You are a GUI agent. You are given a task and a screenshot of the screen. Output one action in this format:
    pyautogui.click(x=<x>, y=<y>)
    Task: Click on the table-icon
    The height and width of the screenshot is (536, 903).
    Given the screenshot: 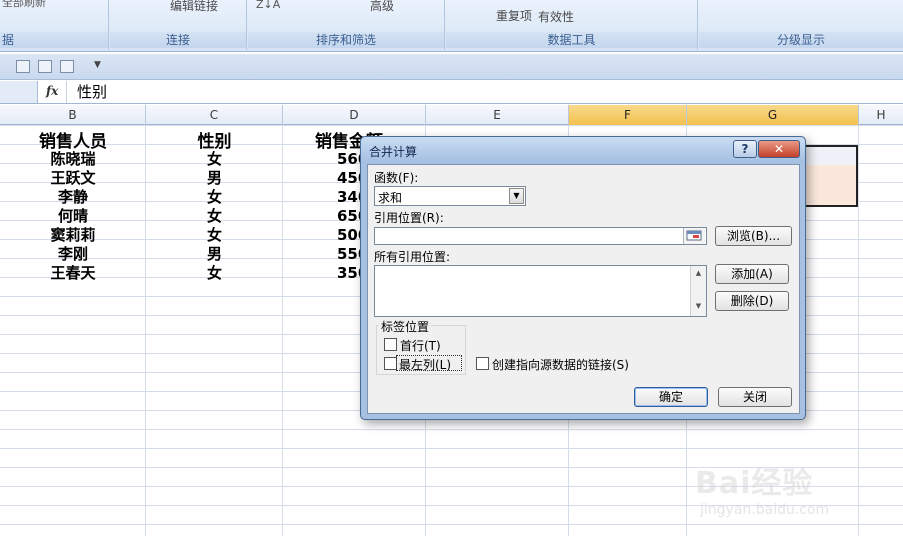 What is the action you would take?
    pyautogui.click(x=45, y=66)
    